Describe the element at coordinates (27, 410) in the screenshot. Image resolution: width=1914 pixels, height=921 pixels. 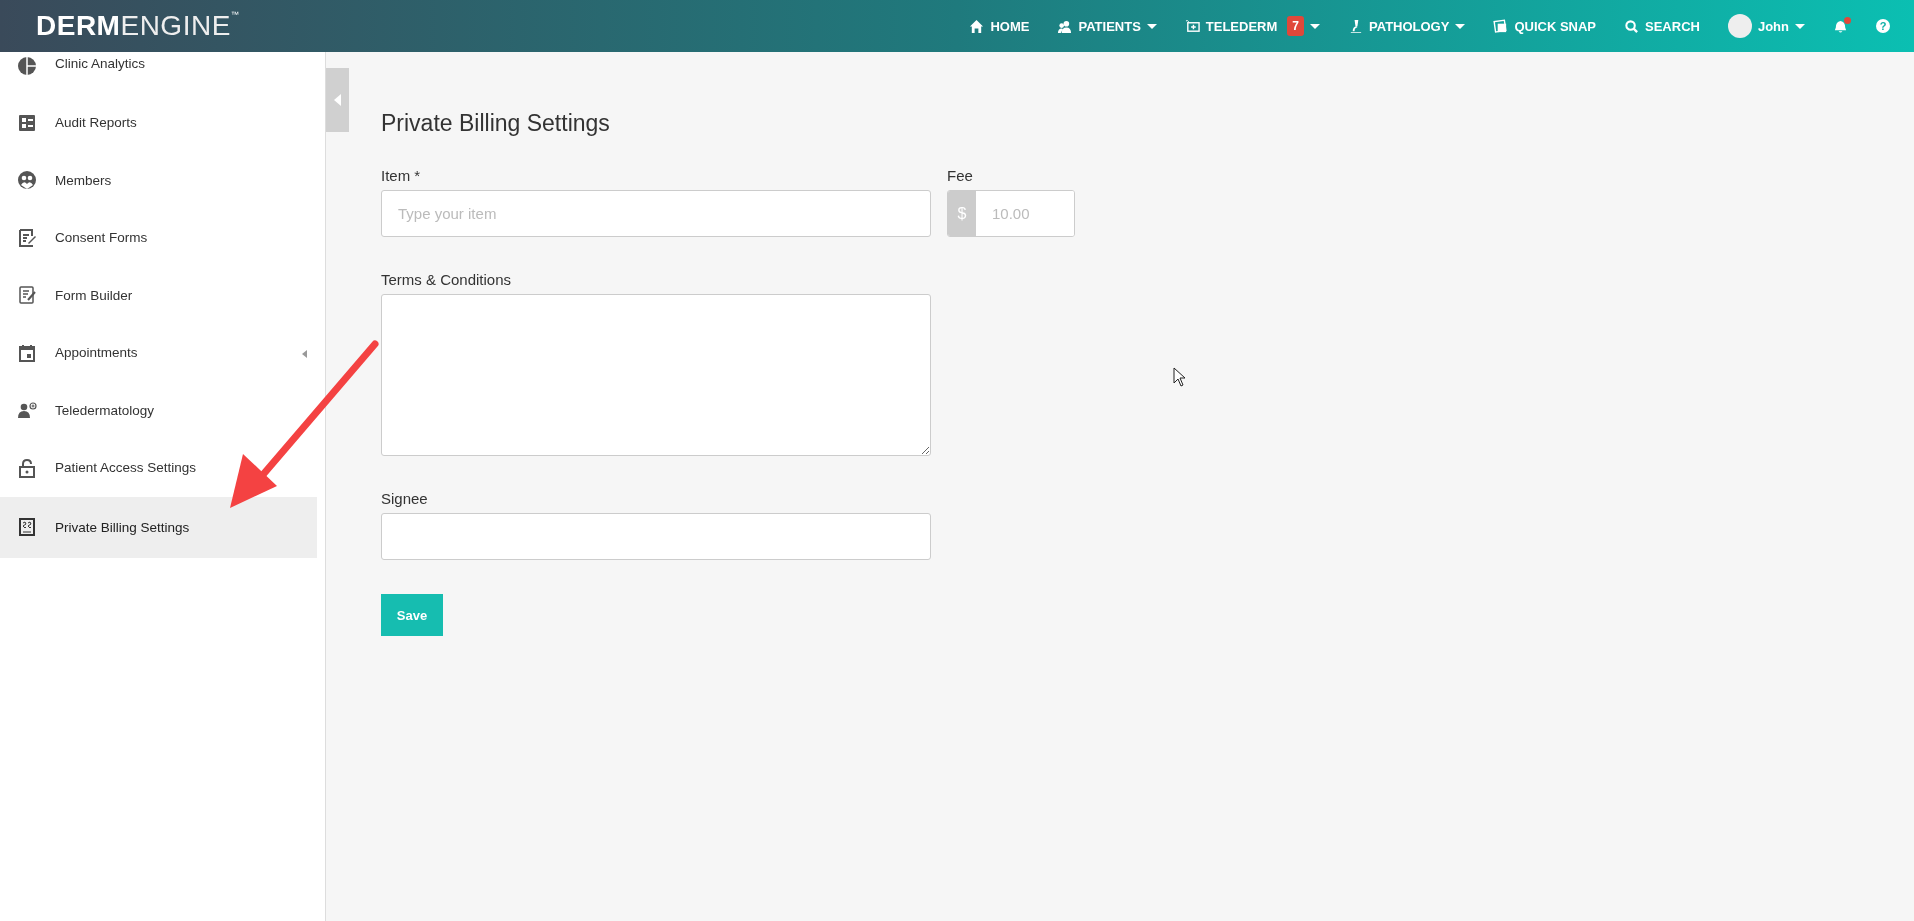
I see `user-plus-icon` at that location.